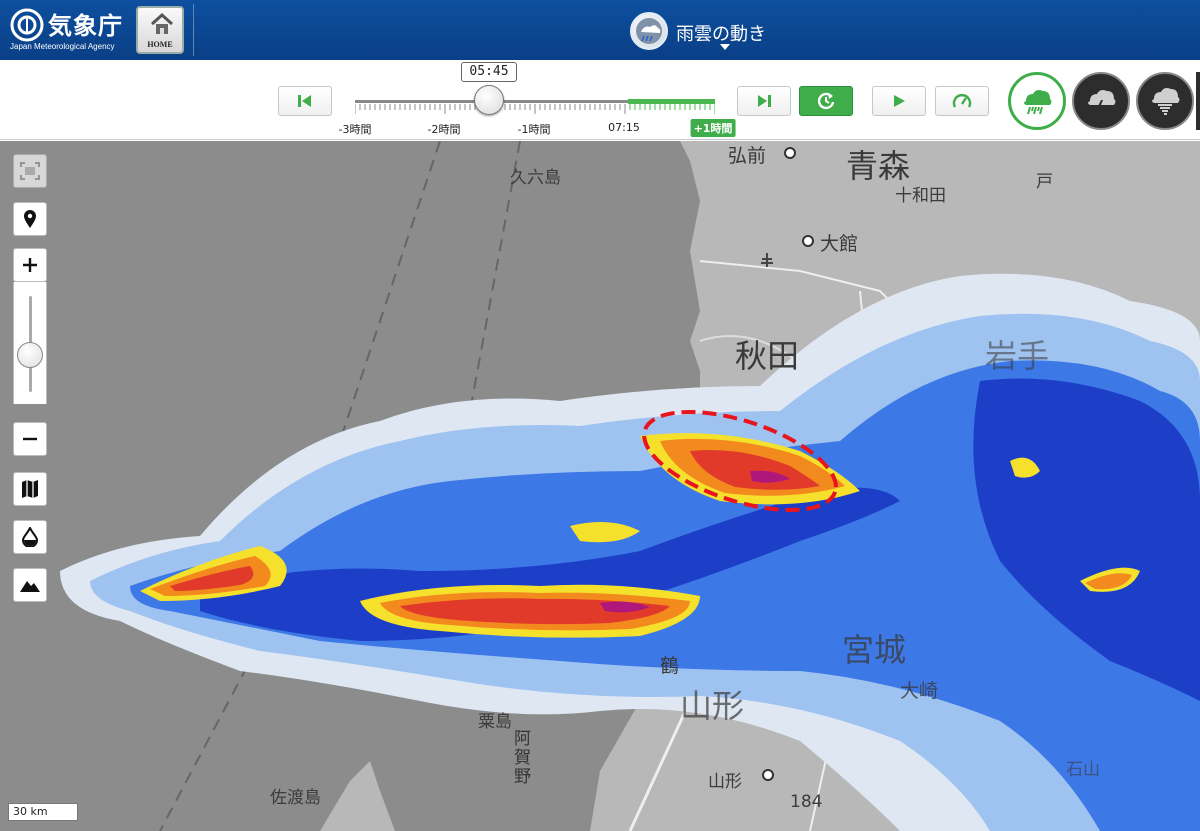 The image size is (1200, 831). I want to click on label-sadogashima: 佐渡島, so click(295, 798).